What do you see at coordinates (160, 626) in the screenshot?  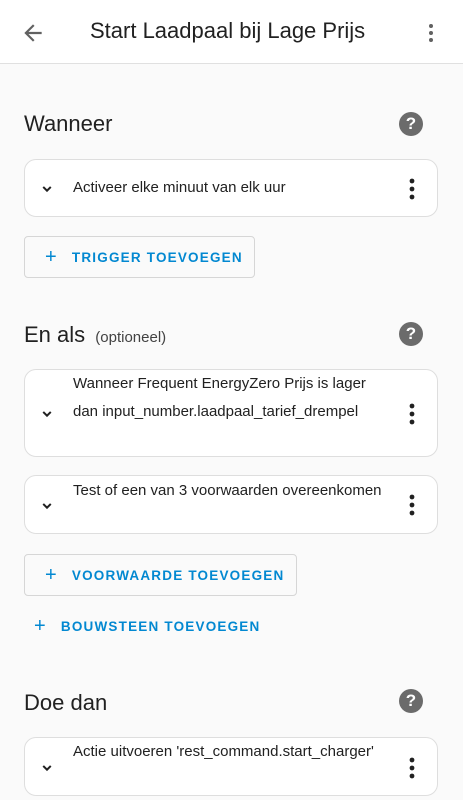 I see `add-building-block-label: BOUWSTEEN TOEVOEGEN` at bounding box center [160, 626].